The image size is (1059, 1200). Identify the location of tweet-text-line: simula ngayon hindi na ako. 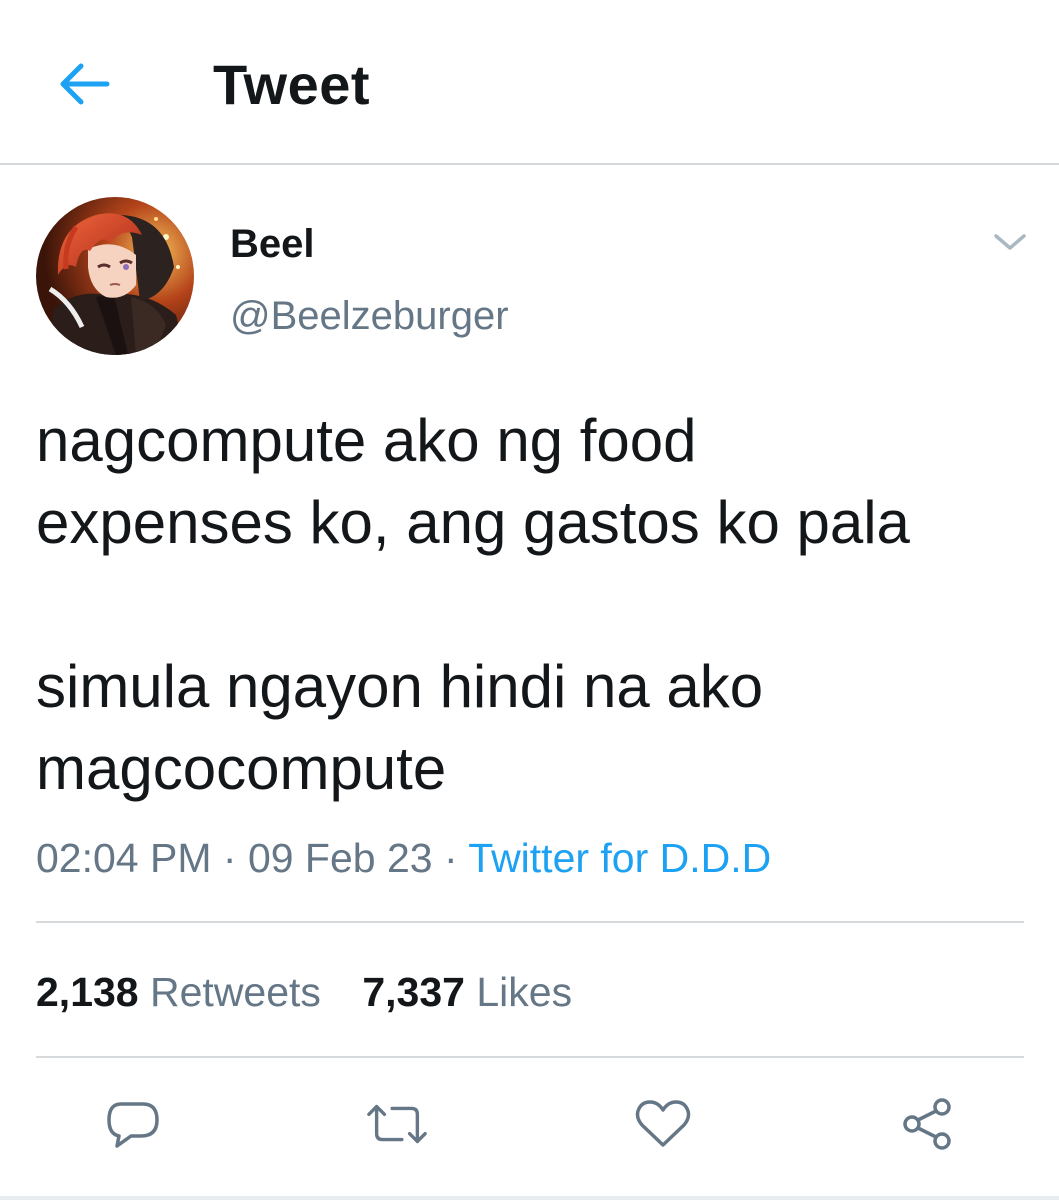
(400, 686).